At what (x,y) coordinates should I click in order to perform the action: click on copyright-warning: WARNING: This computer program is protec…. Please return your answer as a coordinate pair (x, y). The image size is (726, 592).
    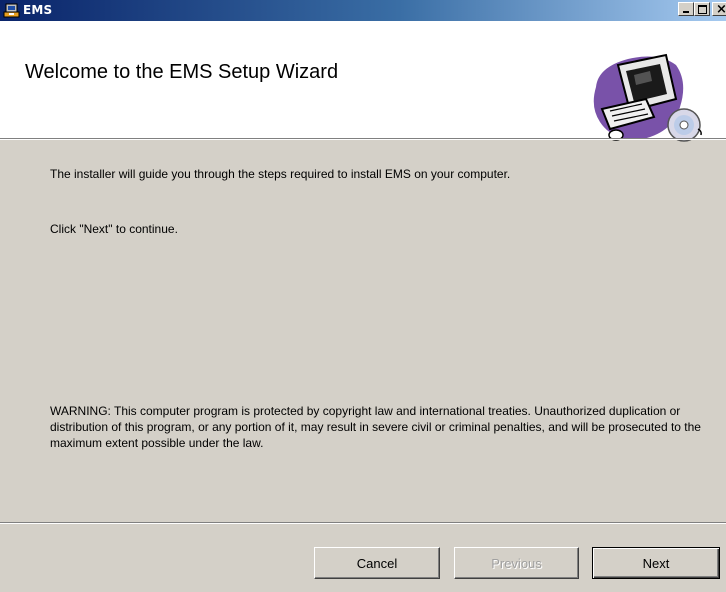
    Looking at the image, I should click on (375, 427).